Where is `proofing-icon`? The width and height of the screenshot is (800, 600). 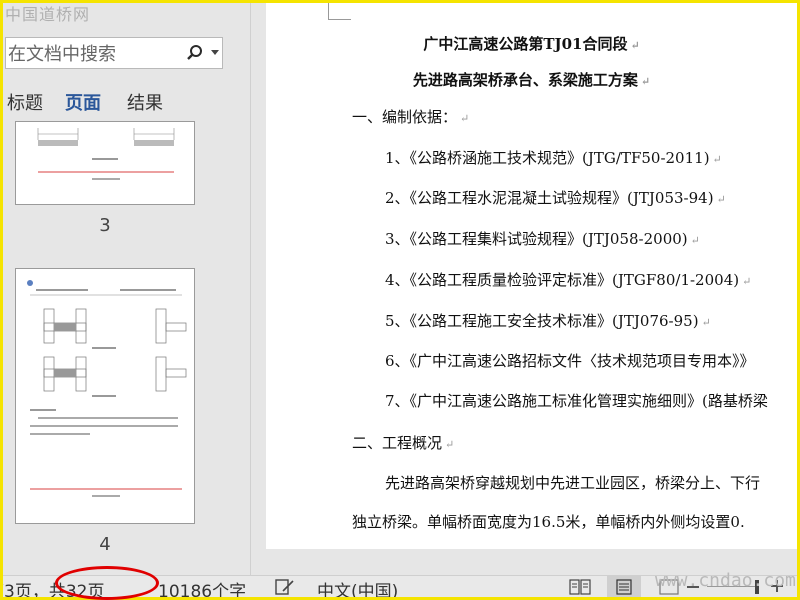 proofing-icon is located at coordinates (285, 587).